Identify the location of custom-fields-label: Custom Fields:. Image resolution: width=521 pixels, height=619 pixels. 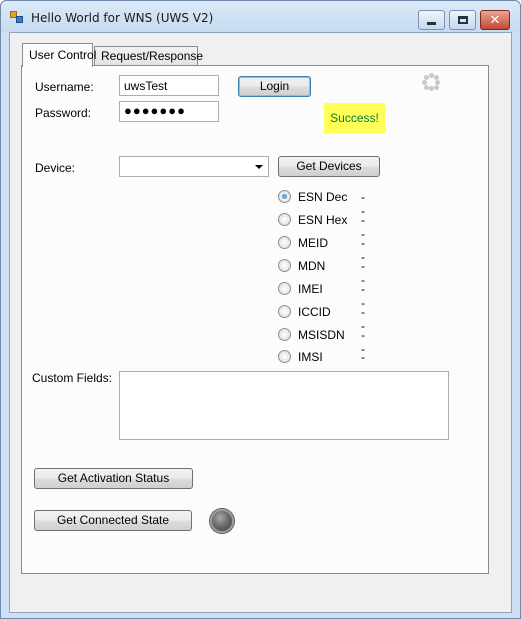
(72, 378).